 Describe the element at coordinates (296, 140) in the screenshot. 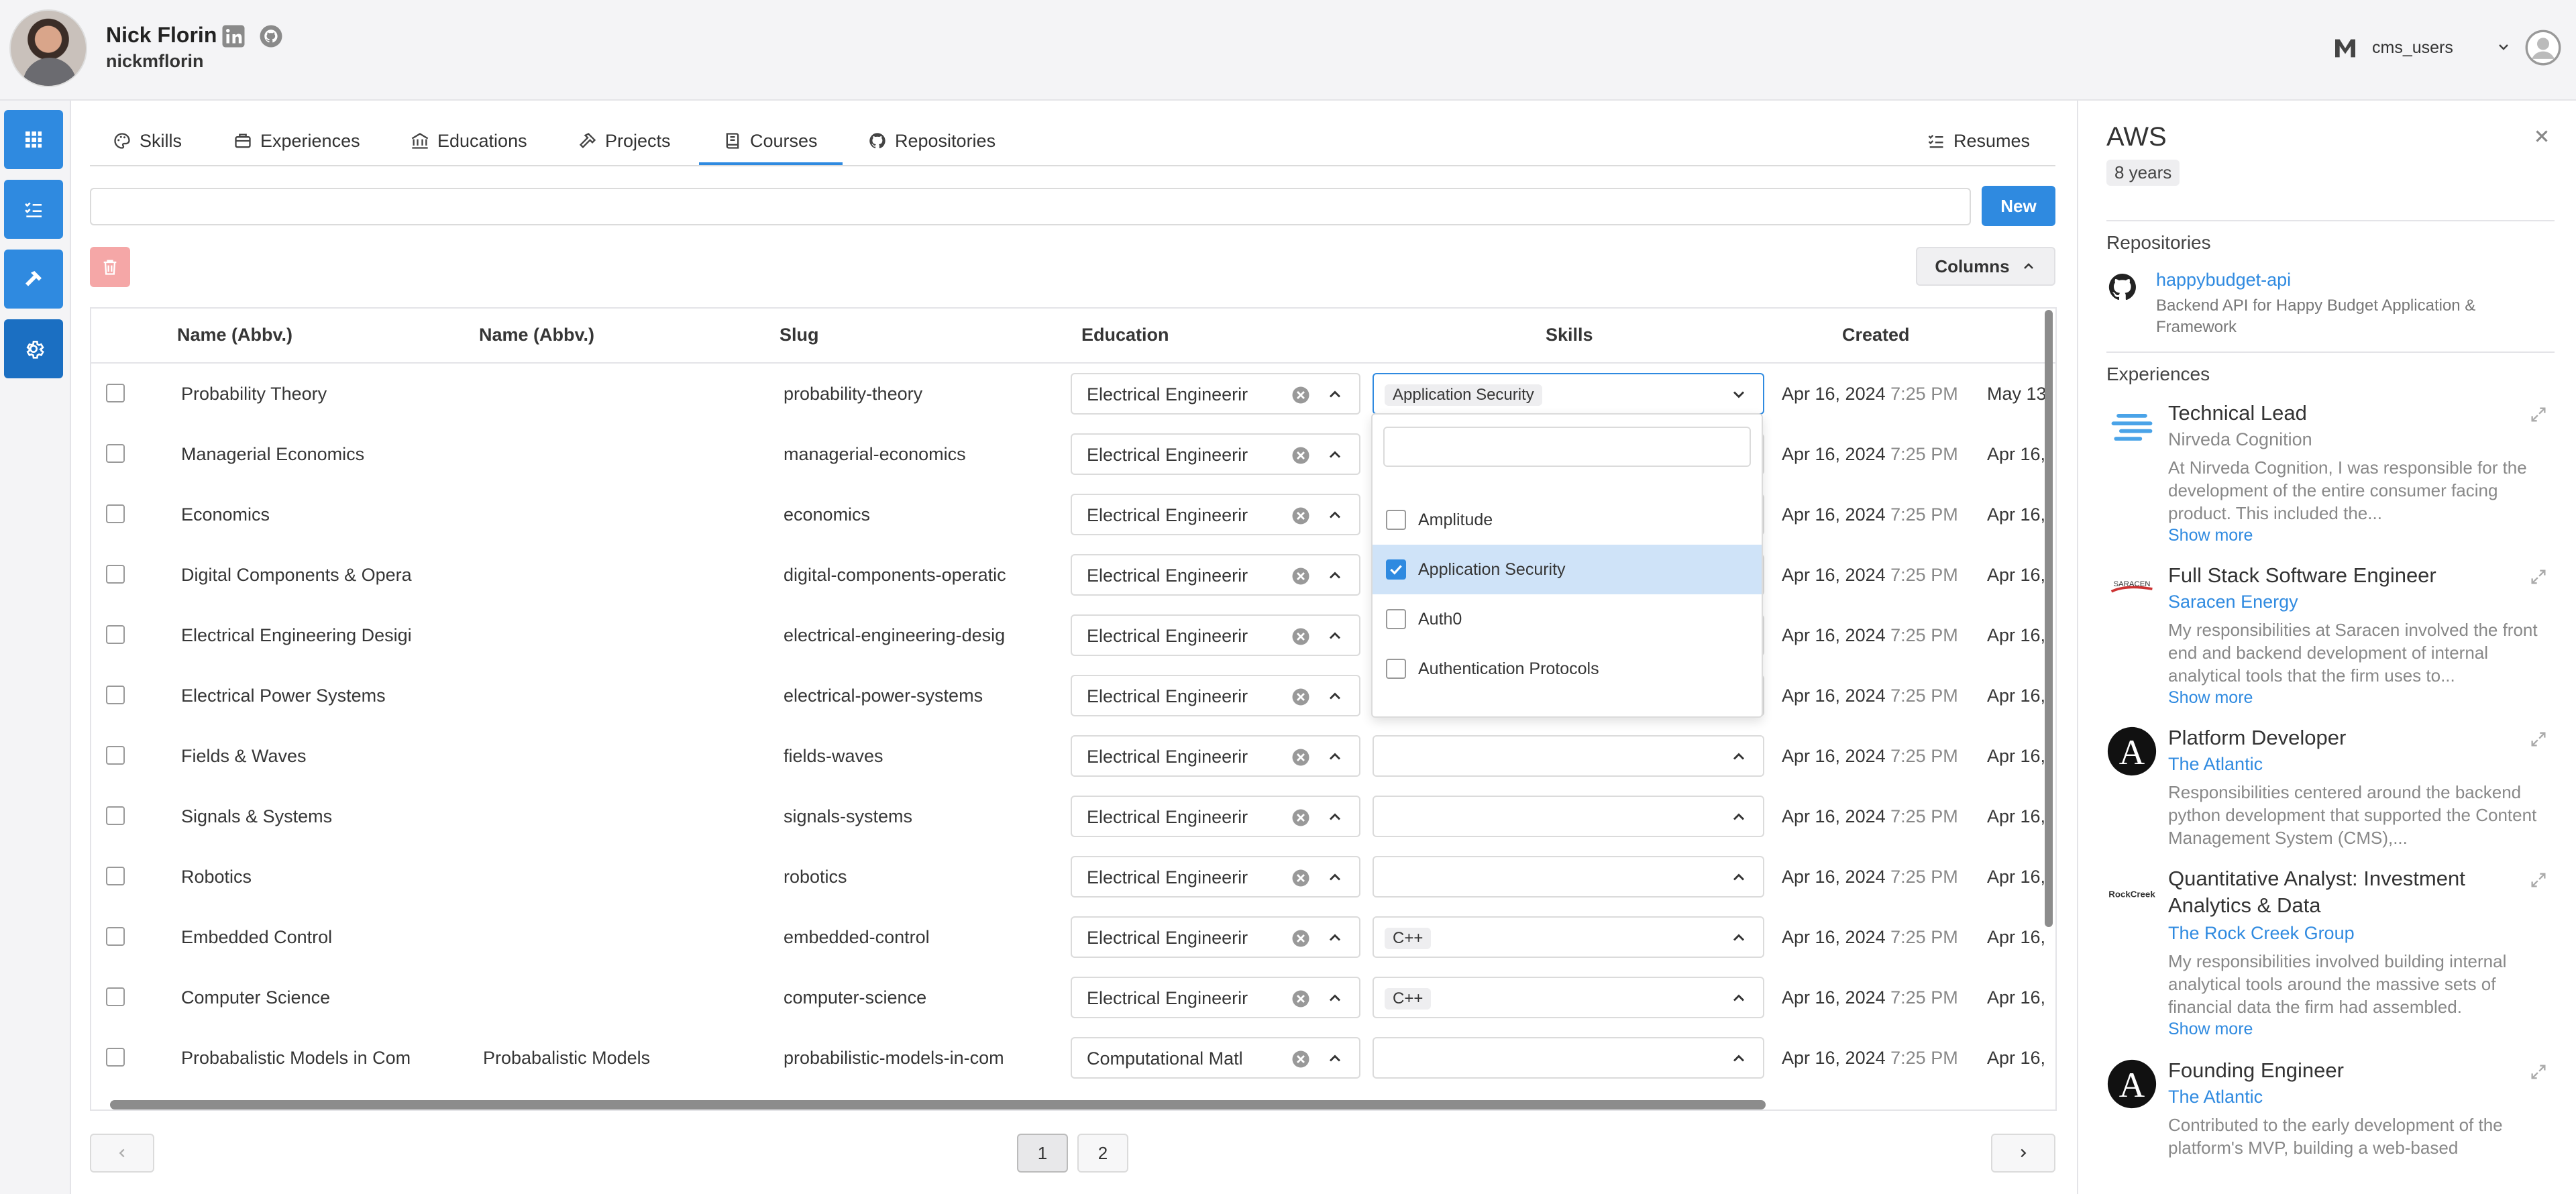

I see `tab-experiences: Experiences` at that location.